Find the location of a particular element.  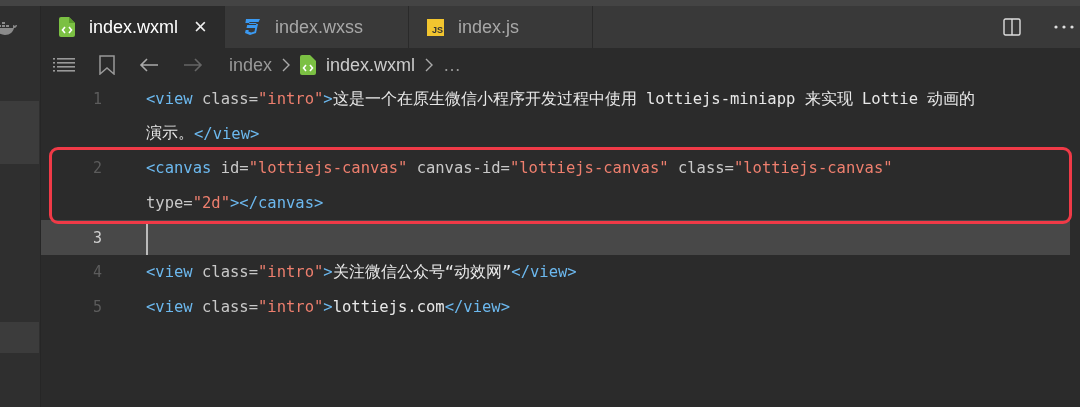

css-icon is located at coordinates (252, 27).